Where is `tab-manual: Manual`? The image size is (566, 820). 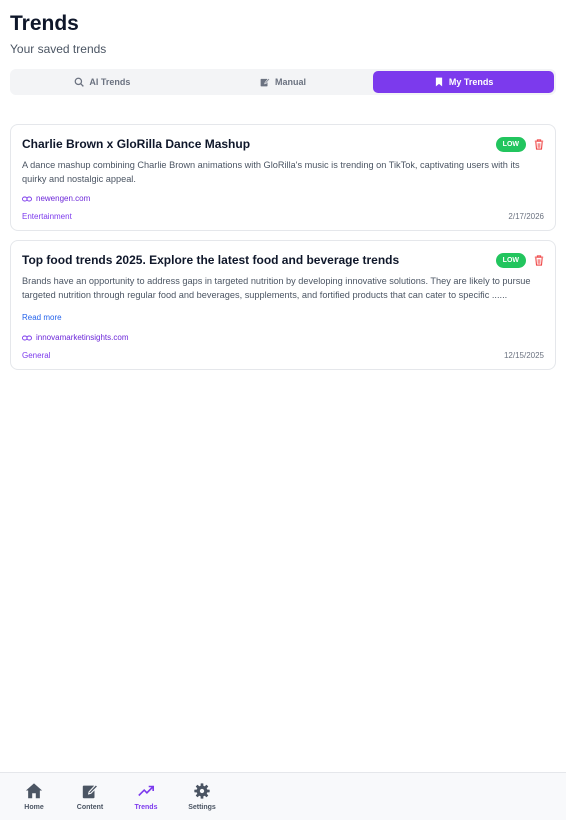 tab-manual: Manual is located at coordinates (283, 82).